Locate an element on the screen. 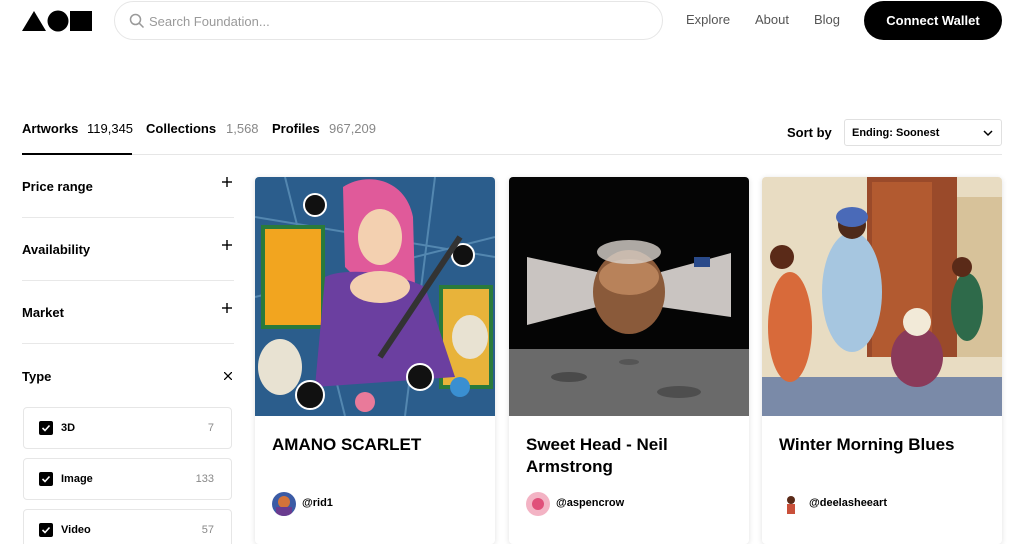 The image size is (1024, 544). nav-blog-link: Blog is located at coordinates (827, 19).